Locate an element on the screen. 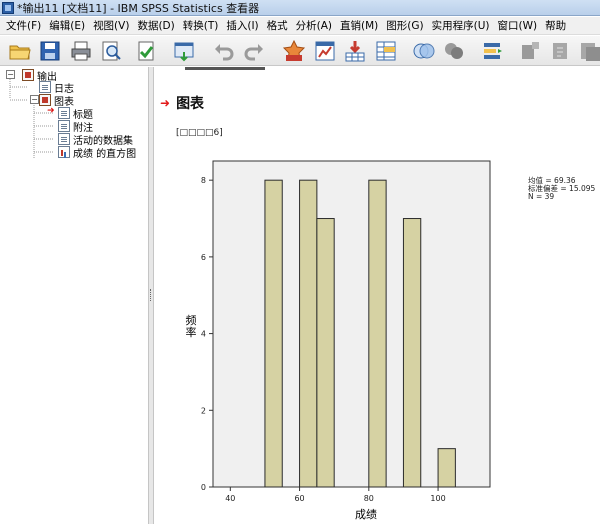  log-icon is located at coordinates (45, 87).